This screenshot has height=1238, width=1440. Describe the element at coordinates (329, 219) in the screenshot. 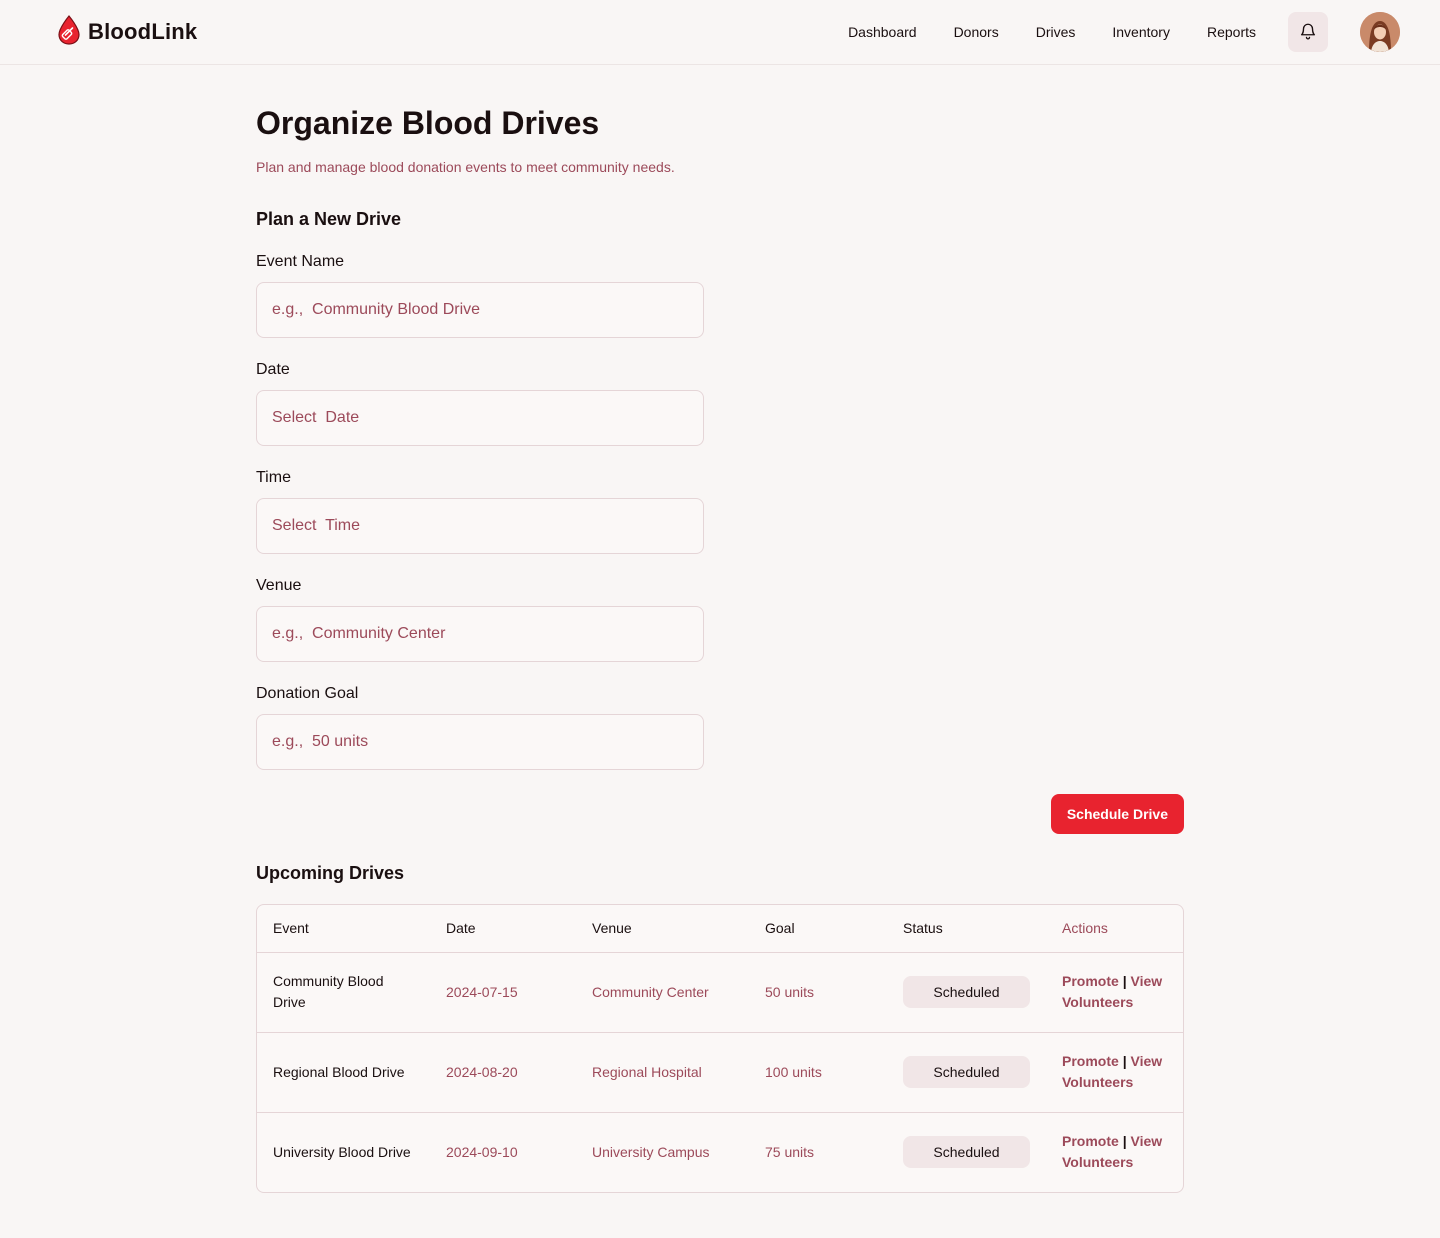

I see `form-title: Plan a New Drive` at that location.